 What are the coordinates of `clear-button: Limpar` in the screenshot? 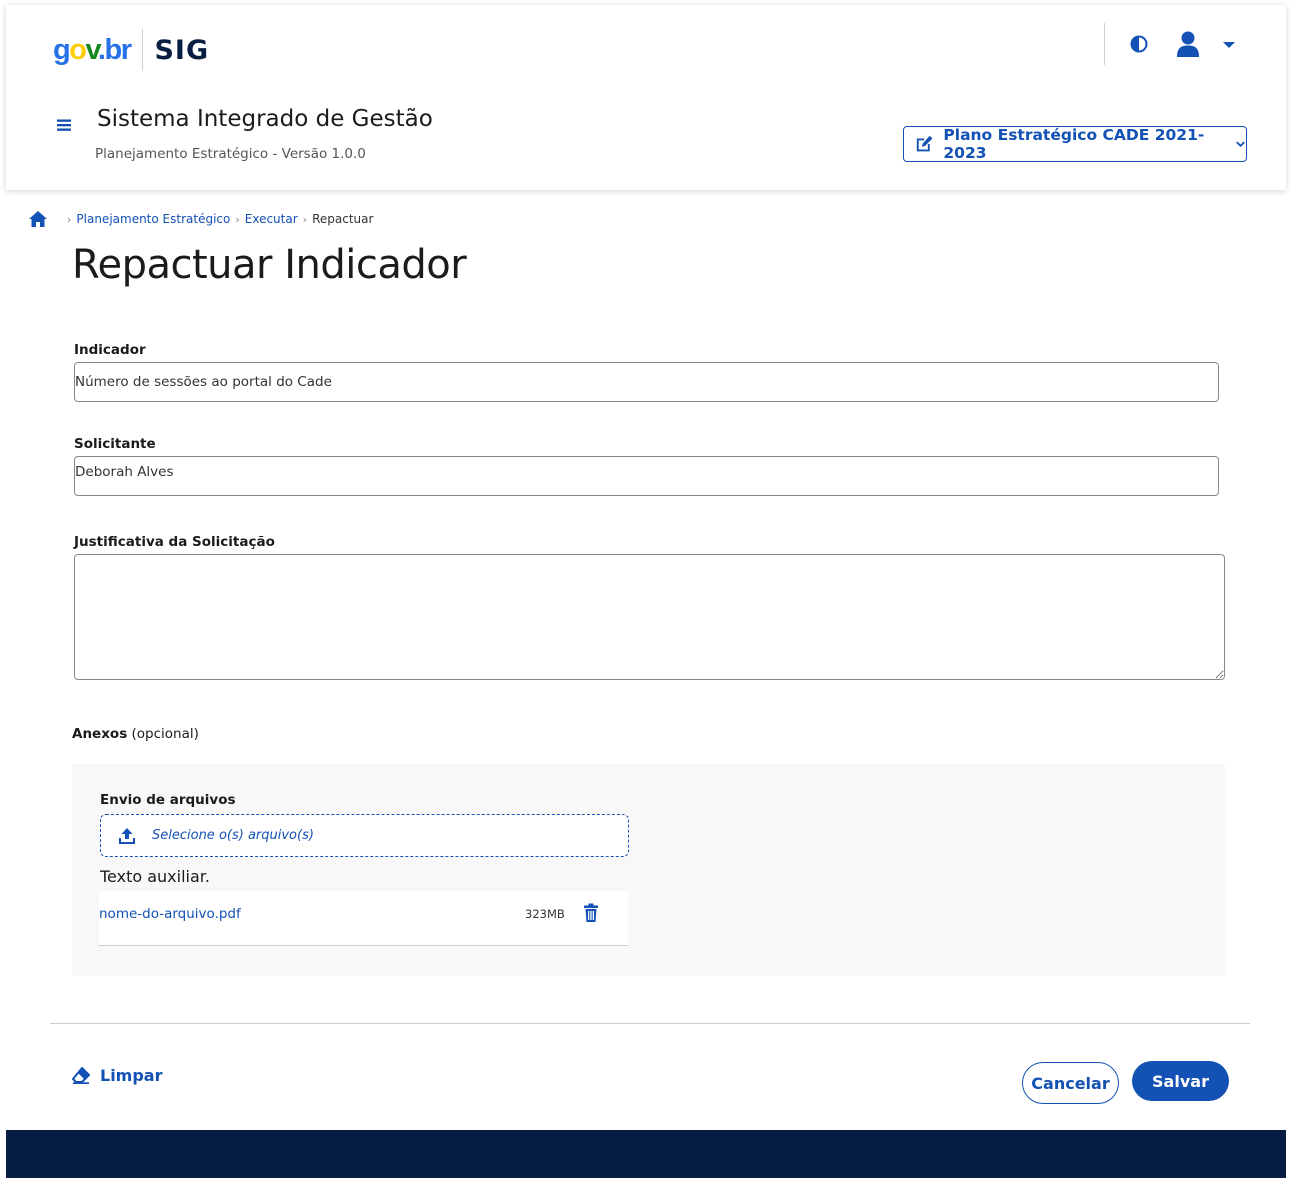 It's located at (117, 1075).